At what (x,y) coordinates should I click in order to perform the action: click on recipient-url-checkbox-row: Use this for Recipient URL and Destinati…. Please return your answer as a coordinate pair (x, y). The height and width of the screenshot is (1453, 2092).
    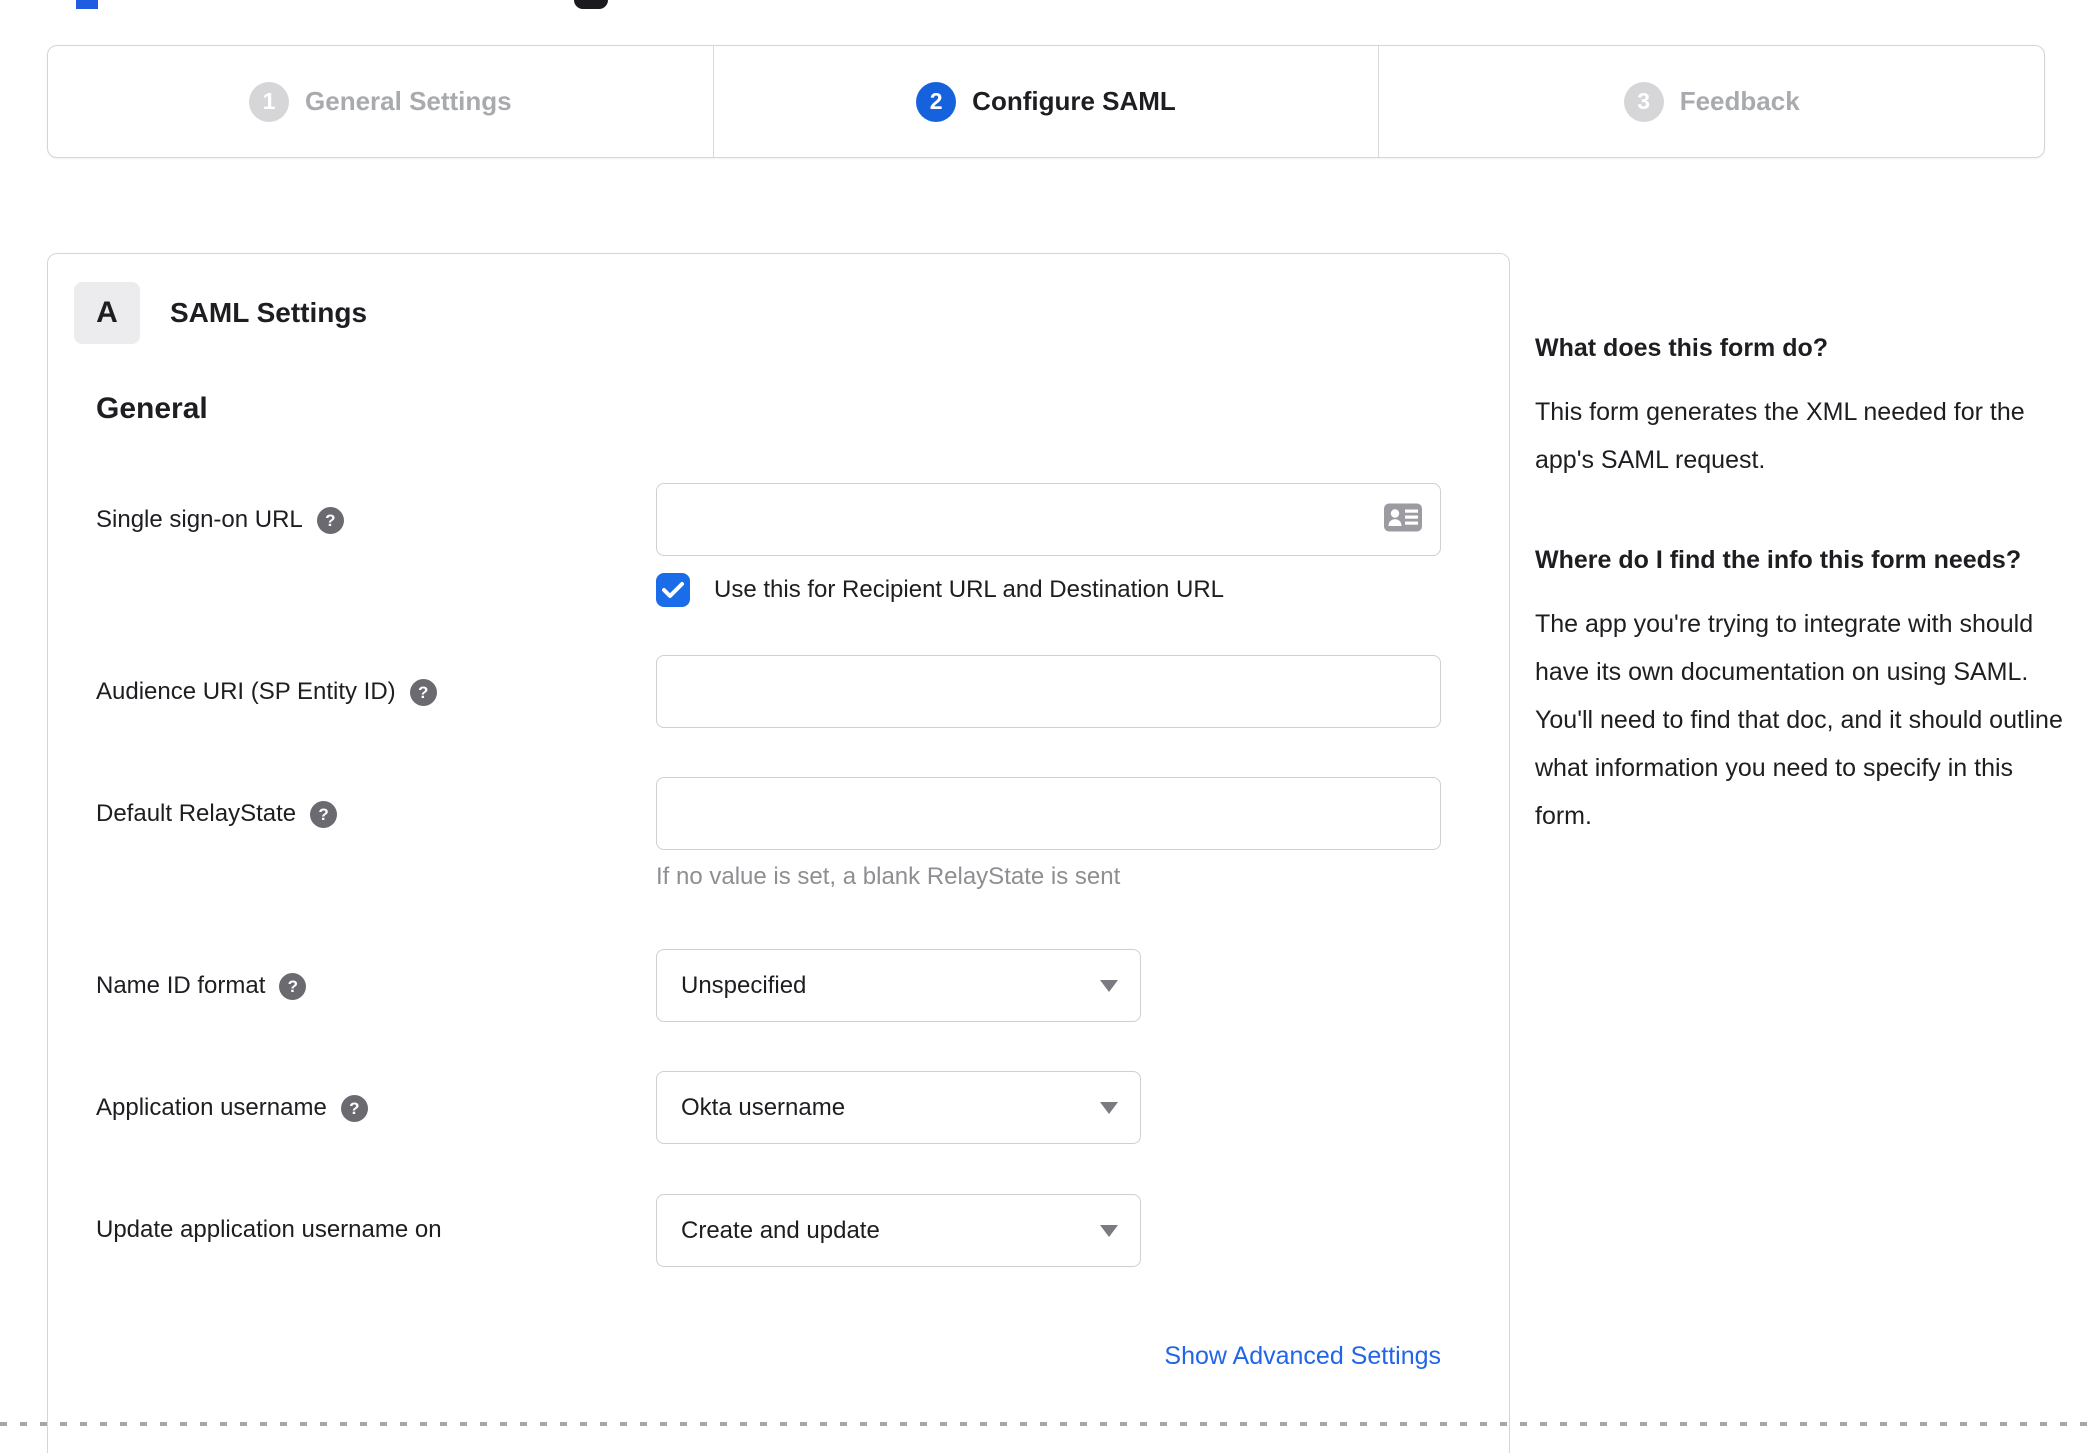
    Looking at the image, I should click on (1048, 590).